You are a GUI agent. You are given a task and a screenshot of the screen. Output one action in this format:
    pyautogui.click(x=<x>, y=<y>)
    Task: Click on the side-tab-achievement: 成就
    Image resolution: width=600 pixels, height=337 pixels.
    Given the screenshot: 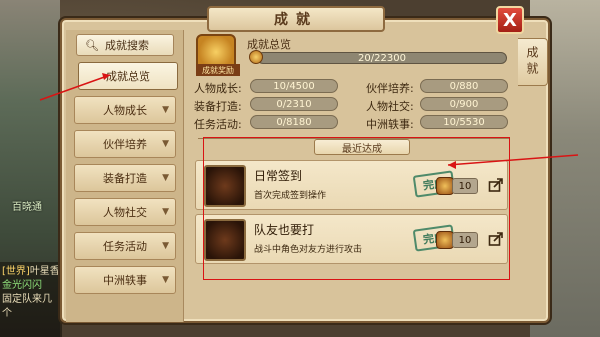 What is the action you would take?
    pyautogui.click(x=533, y=62)
    